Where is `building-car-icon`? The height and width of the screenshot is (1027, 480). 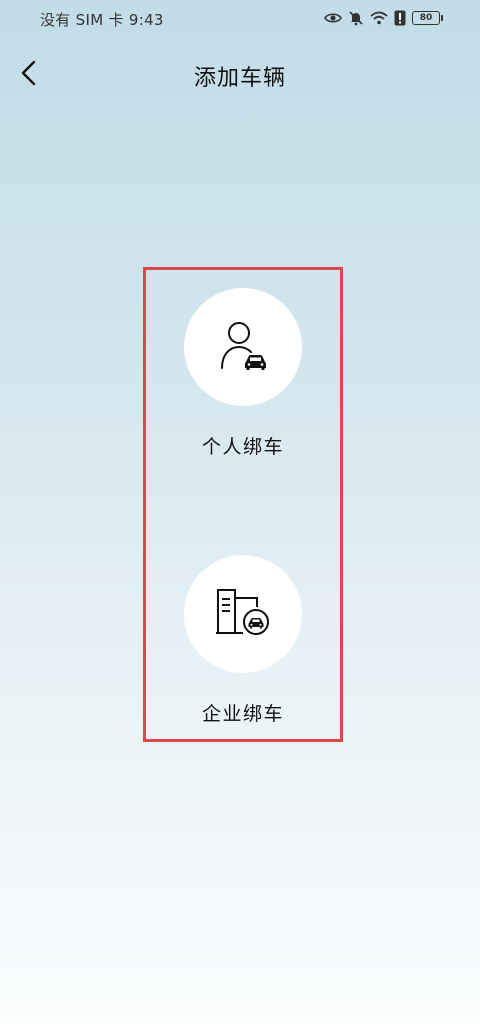 building-car-icon is located at coordinates (243, 614).